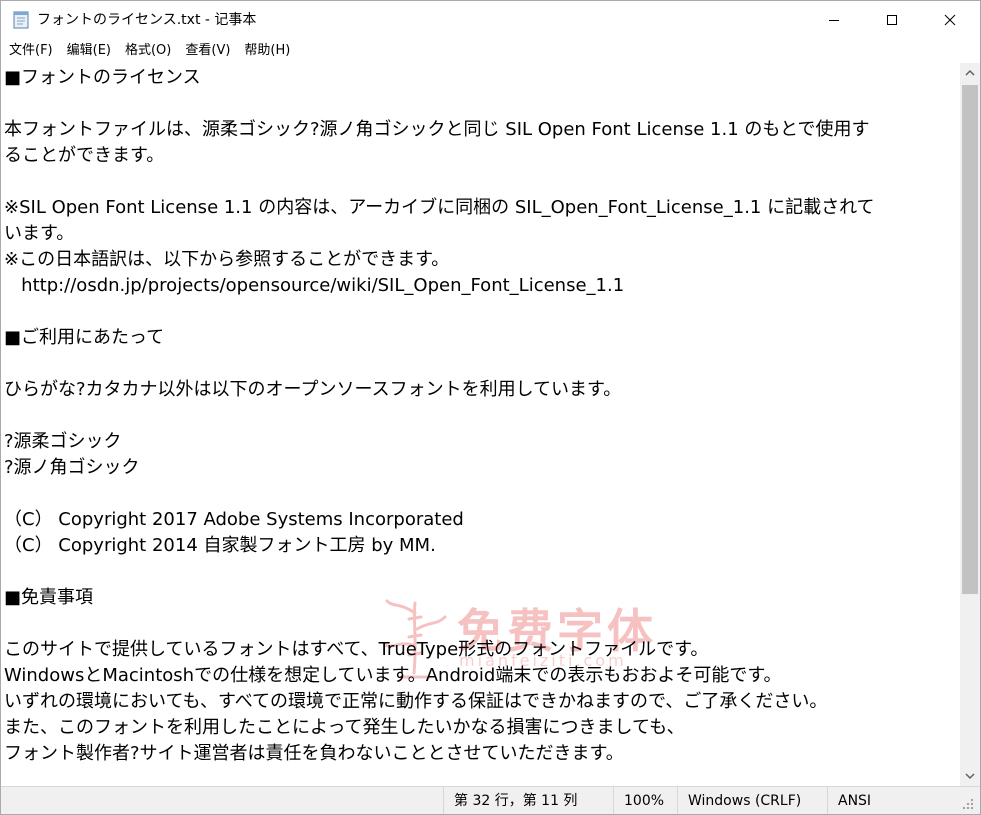 The height and width of the screenshot is (815, 981). I want to click on text-line: フォント製作者?サイト運営者は責任を負わないこととさせていただきます。, so click(314, 753).